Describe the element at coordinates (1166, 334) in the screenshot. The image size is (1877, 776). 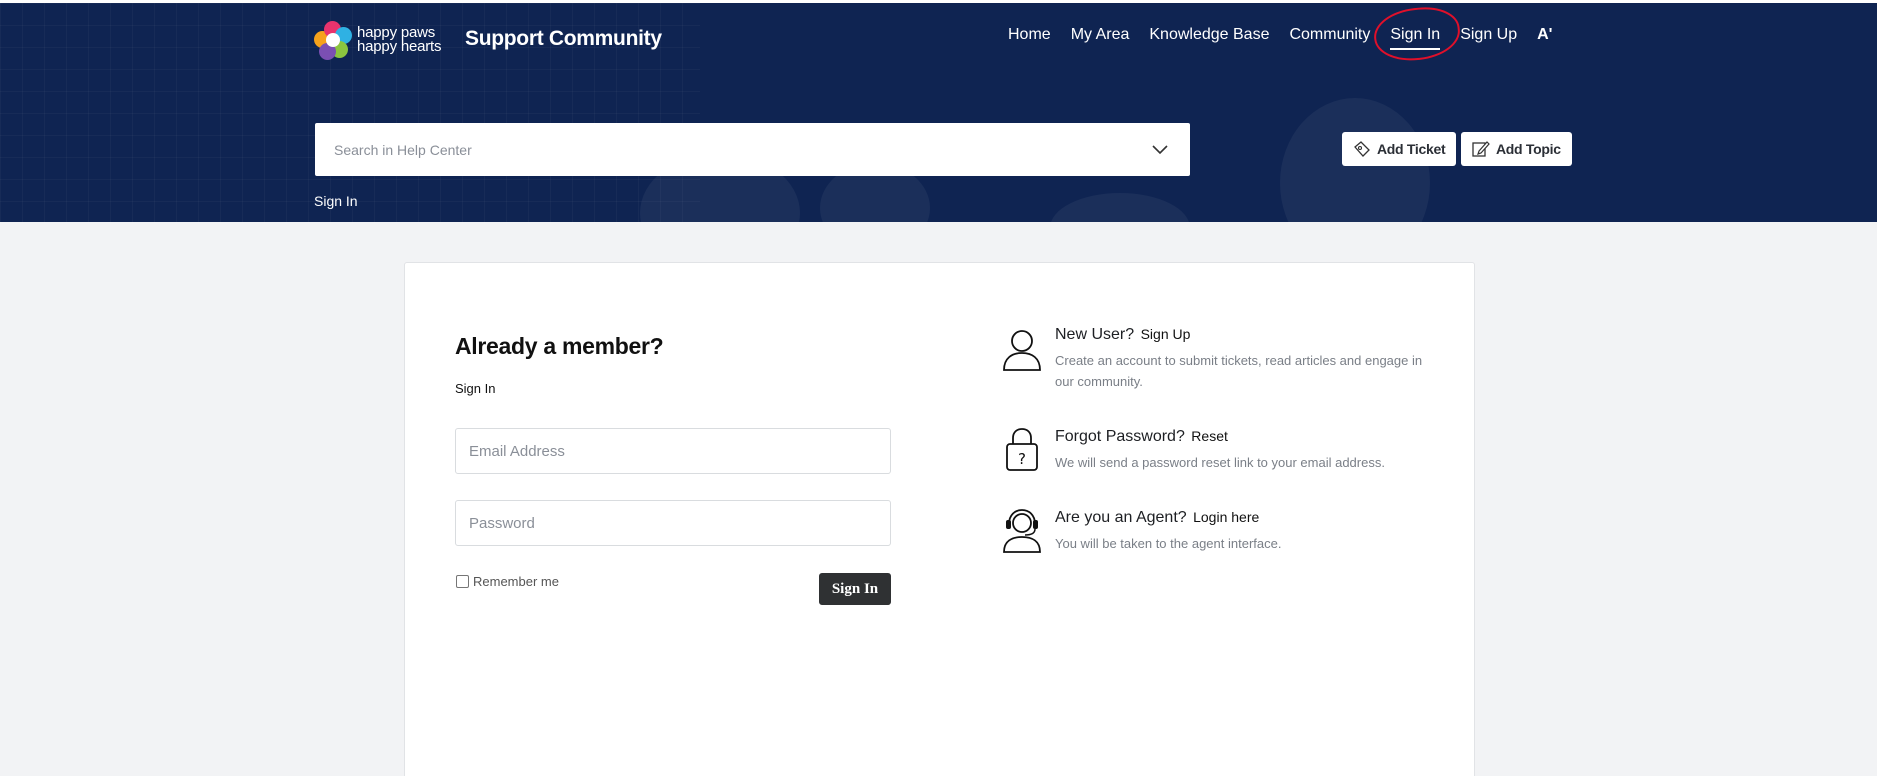
I see `sign-up-link: Sign Up` at that location.